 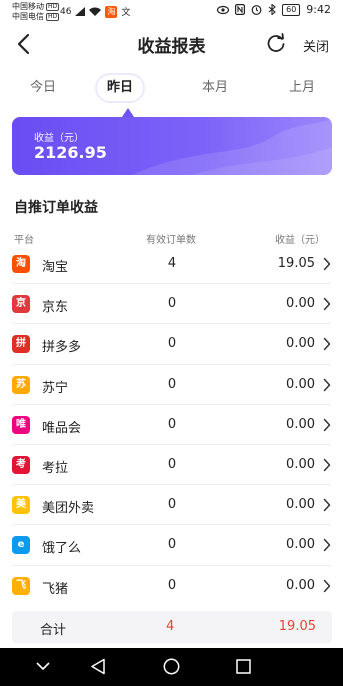 What do you see at coordinates (21, 384) in the screenshot?
I see `suning-icon: 苏` at bounding box center [21, 384].